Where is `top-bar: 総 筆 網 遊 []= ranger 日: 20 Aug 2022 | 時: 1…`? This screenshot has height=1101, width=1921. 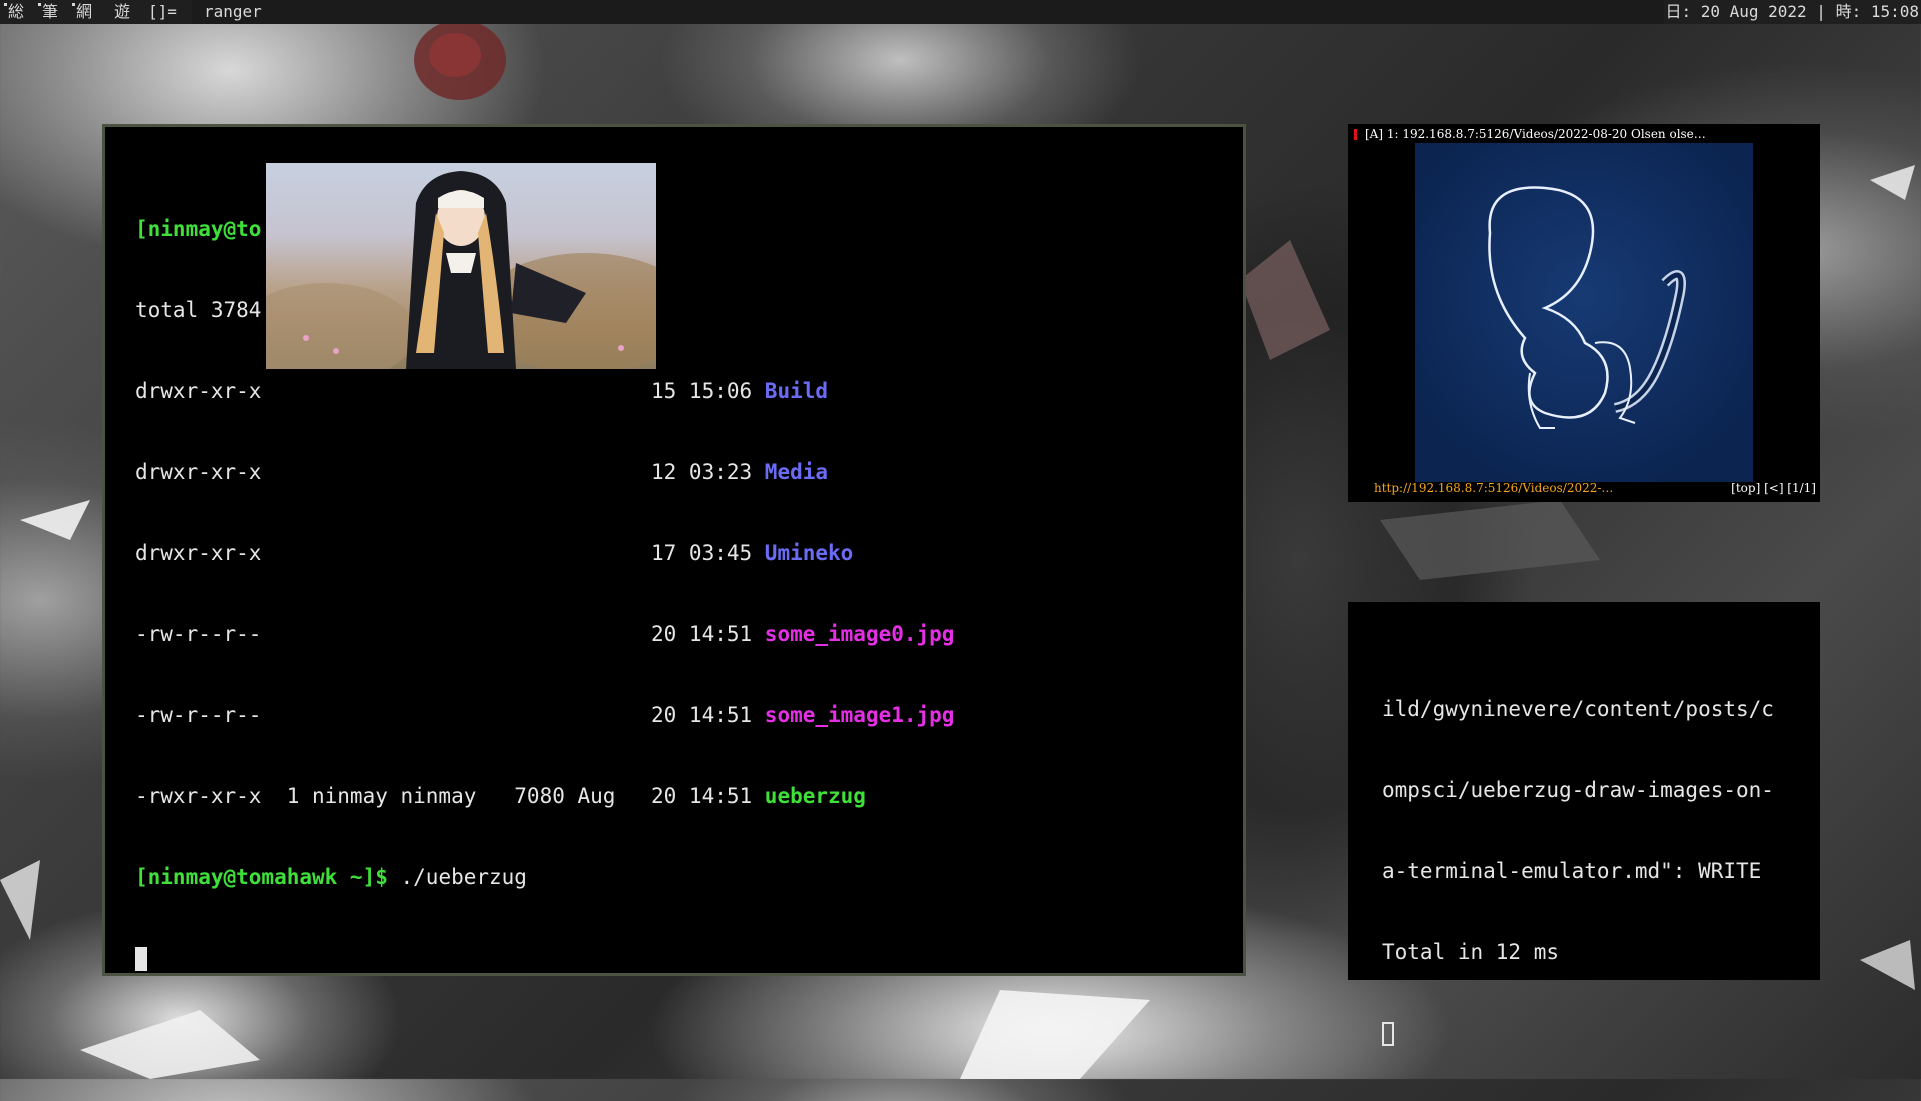 top-bar: 総 筆 網 遊 []= ranger 日: 20 Aug 2022 | 時: 1… is located at coordinates (960, 12).